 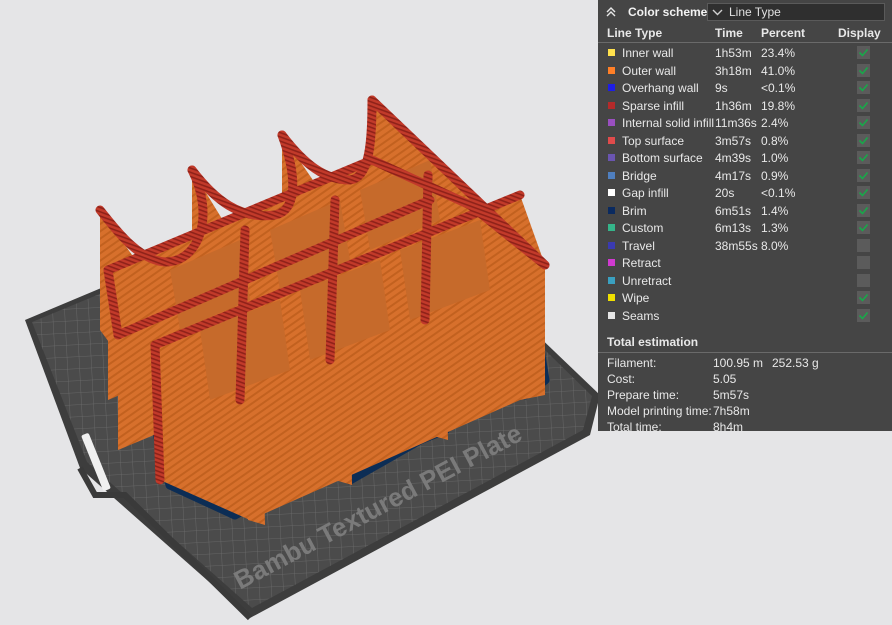 What do you see at coordinates (775, 158) in the screenshot?
I see `line-type-percent: 1.0%` at bounding box center [775, 158].